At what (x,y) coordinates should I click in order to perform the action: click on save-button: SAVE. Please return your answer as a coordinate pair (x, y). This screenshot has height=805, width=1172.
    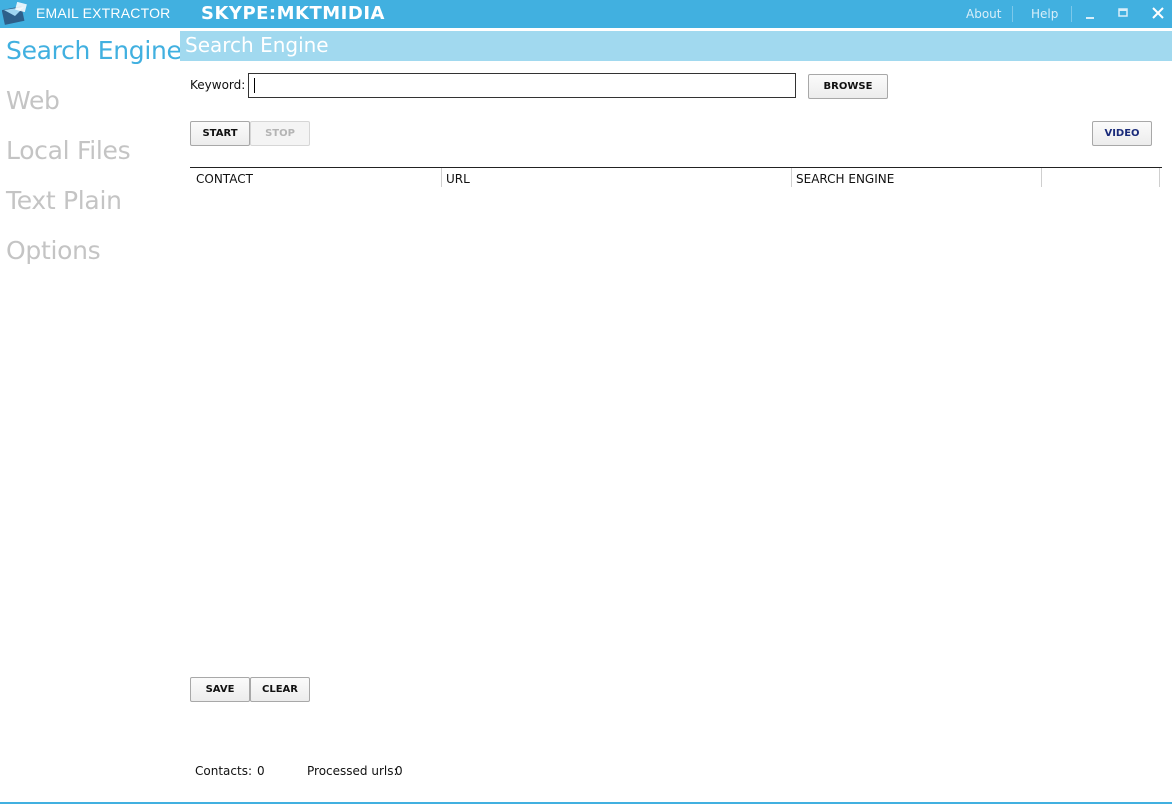
    Looking at the image, I should click on (220, 689).